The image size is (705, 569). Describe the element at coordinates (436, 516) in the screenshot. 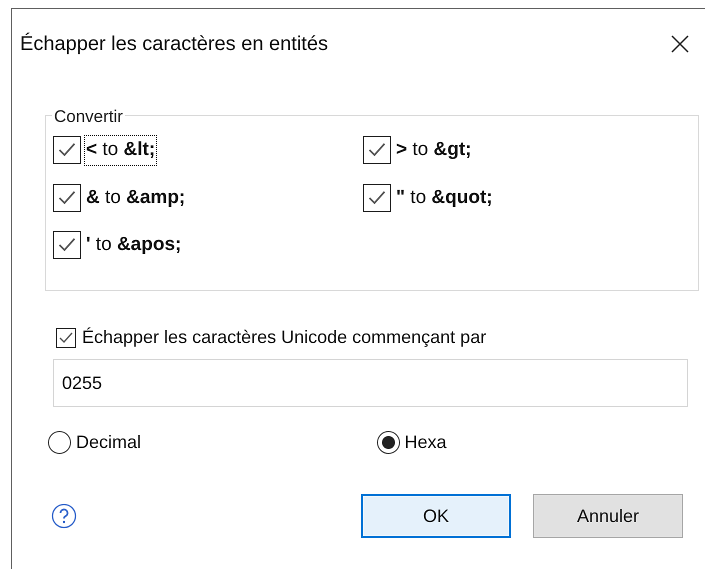

I see `ok-button: OK` at that location.